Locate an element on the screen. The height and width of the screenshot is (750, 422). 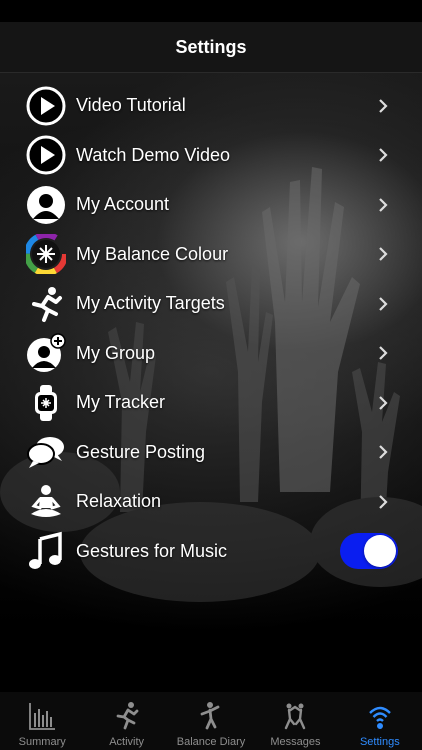
settings-item-my-tracker: My Tracker is located at coordinates (211, 403).